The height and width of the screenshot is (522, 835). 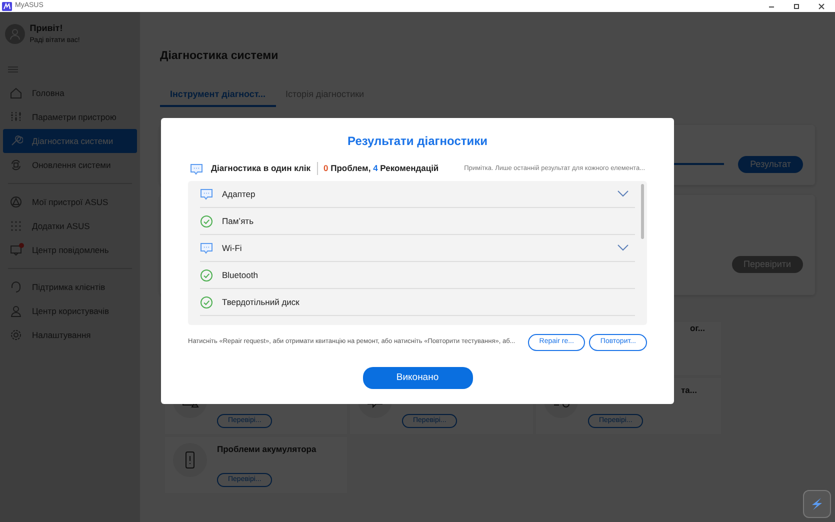 I want to click on result-label: Адаптер, so click(x=239, y=194).